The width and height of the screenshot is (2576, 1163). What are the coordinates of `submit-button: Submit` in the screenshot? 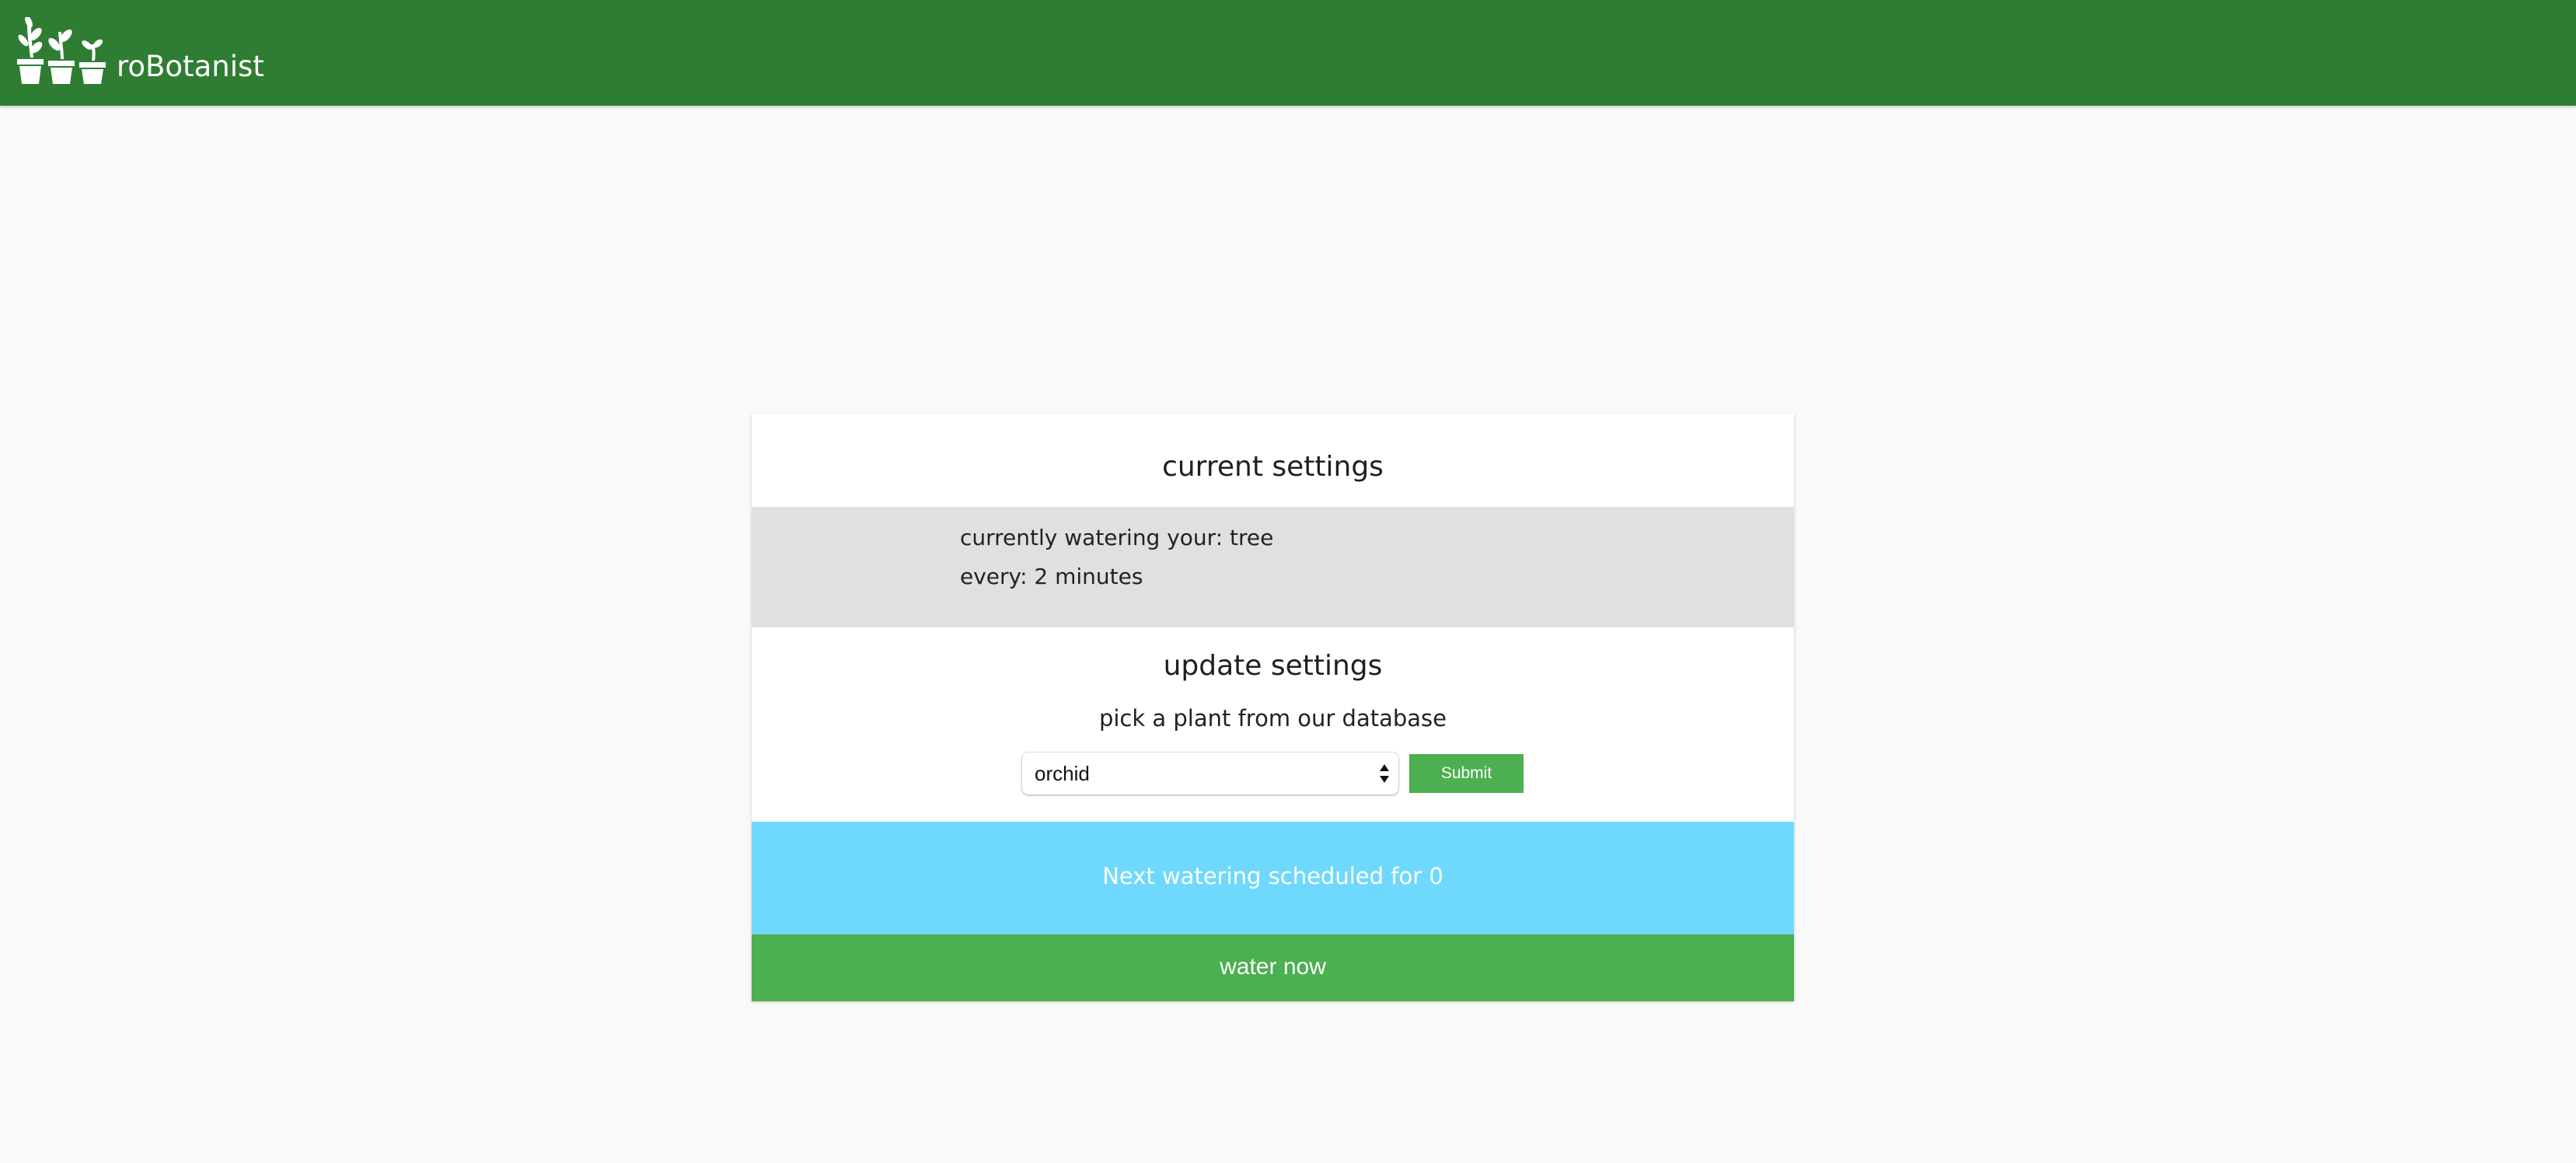 It's located at (1466, 774).